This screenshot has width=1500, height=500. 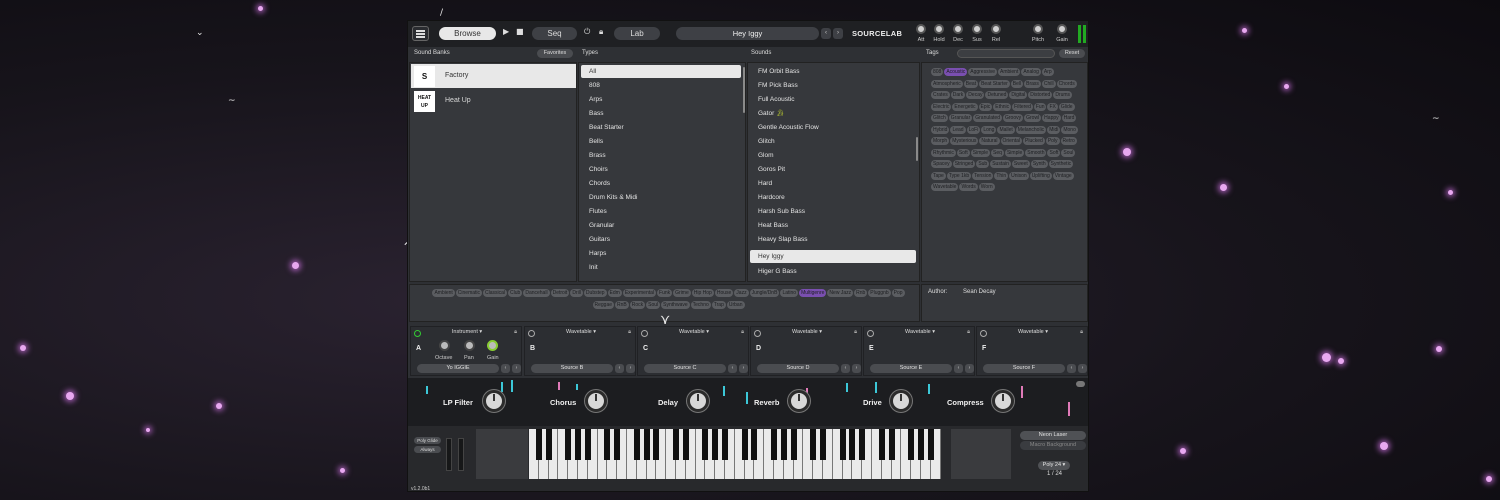 I want to click on tag-chip: 808, so click(x=937, y=72).